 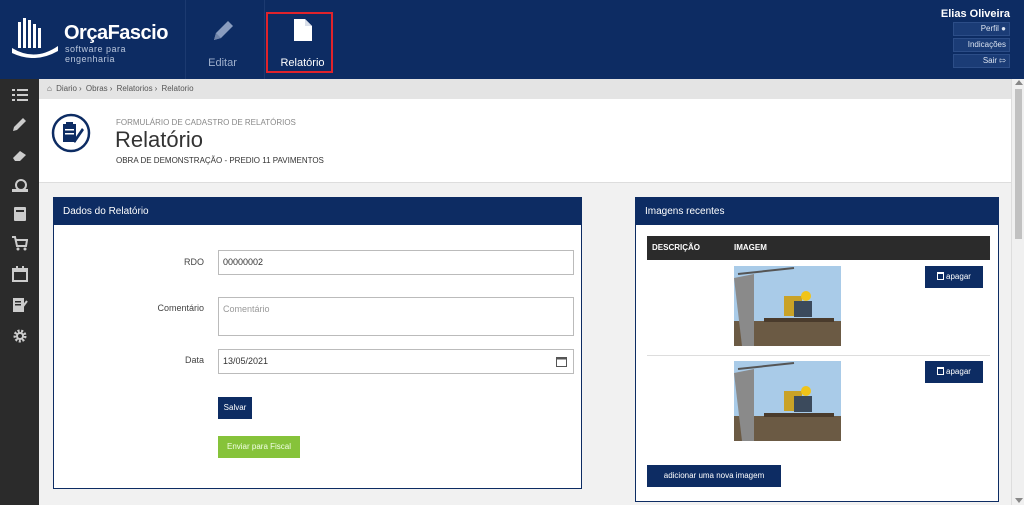 I want to click on logout-icon: ⇰, so click(x=1002, y=60).